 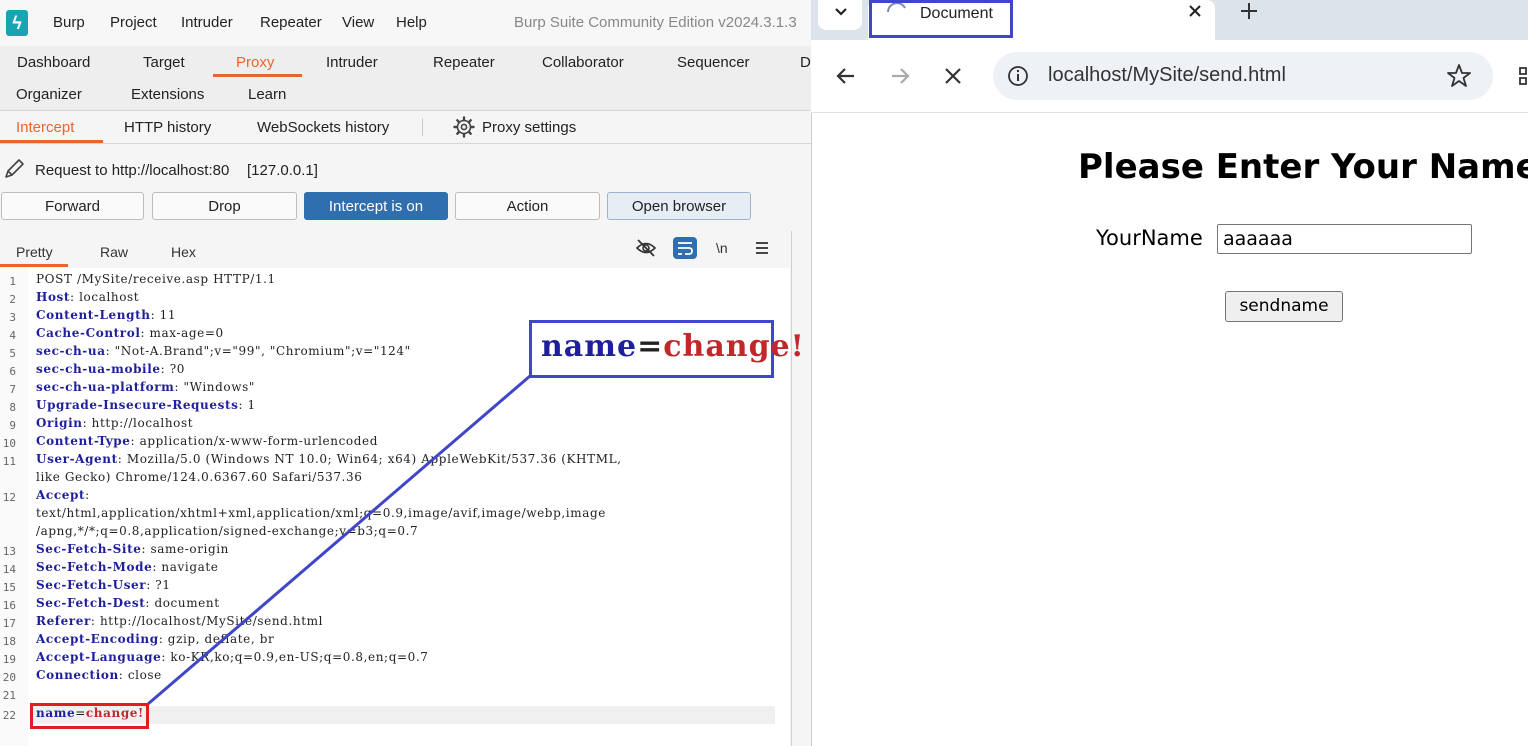 What do you see at coordinates (1303, 167) in the screenshot?
I see `page-heading: Please Enter Your Name` at bounding box center [1303, 167].